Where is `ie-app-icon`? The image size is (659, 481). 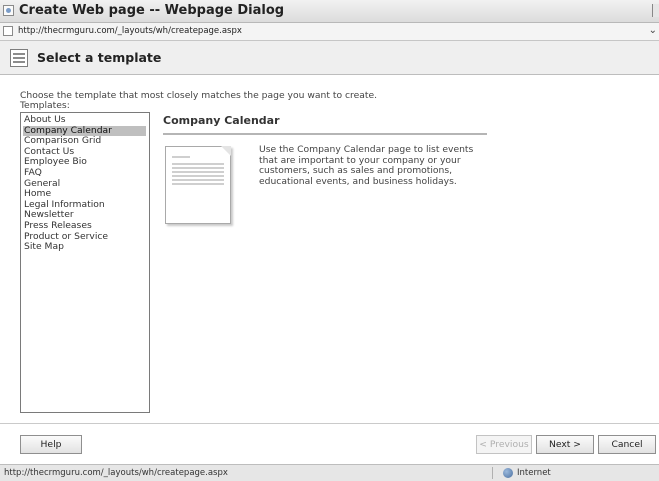
ie-app-icon is located at coordinates (8, 10).